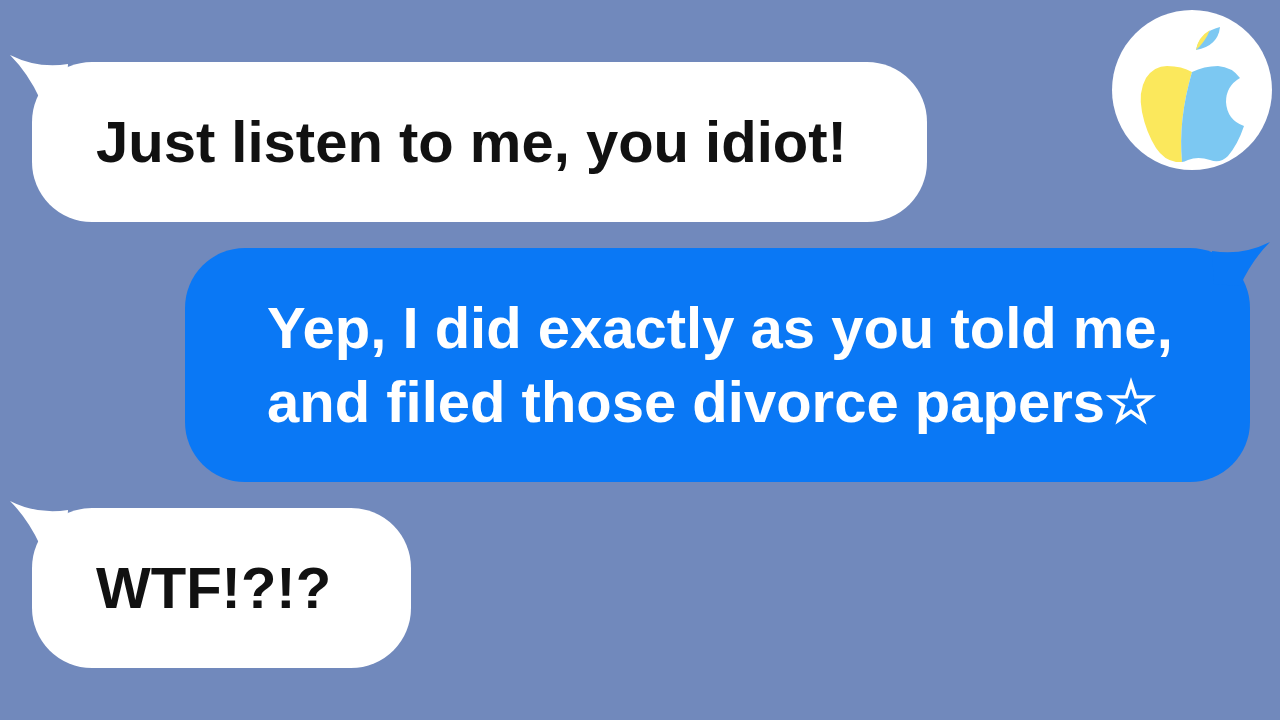 This screenshot has height=720, width=1280. I want to click on apple-avatar-icon, so click(1192, 90).